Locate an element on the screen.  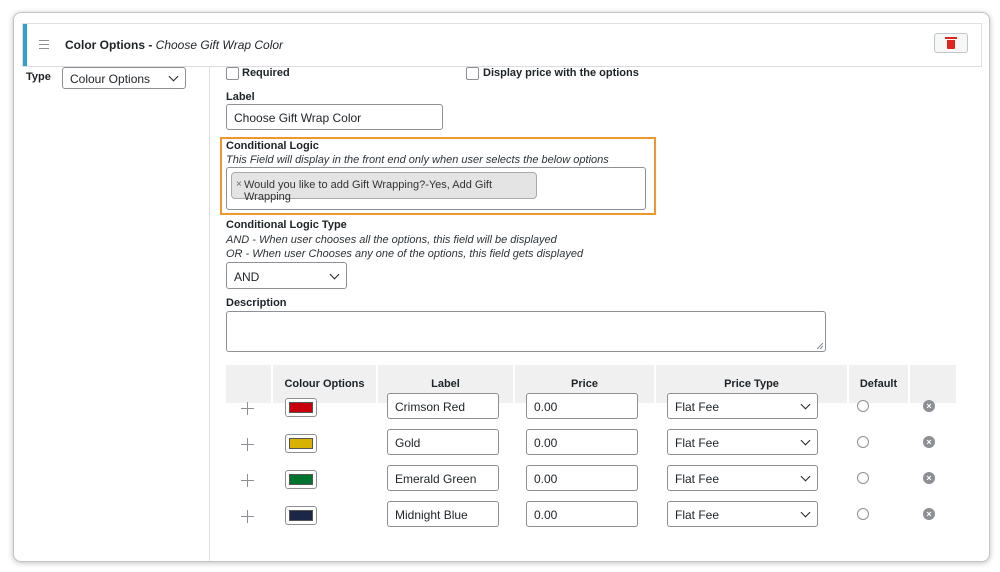
logic-type-label: Conditional Logic Type is located at coordinates (286, 225).